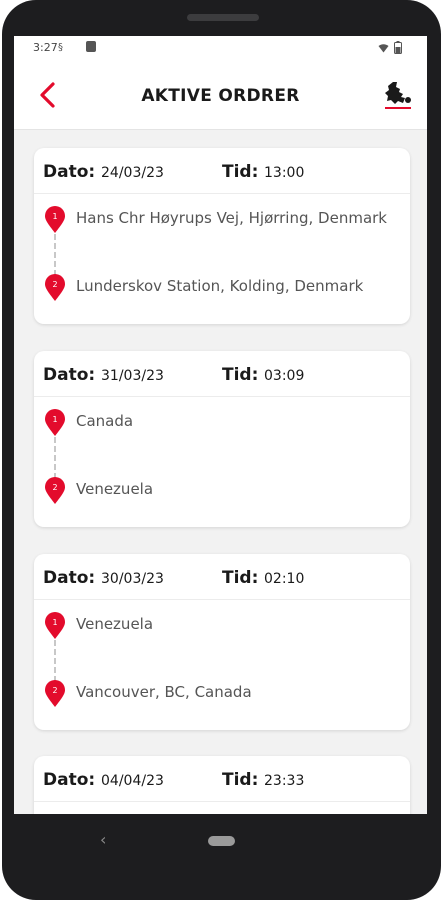  Describe the element at coordinates (164, 692) in the screenshot. I see `dropoff-address: Vancouver, BC, Canada` at that location.